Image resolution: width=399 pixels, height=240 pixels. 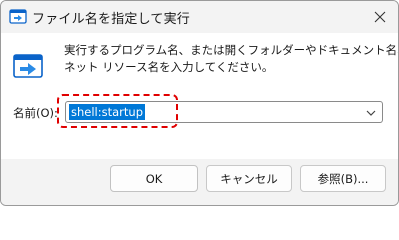 What do you see at coordinates (249, 178) in the screenshot?
I see `cancel-button: キャンセル` at bounding box center [249, 178].